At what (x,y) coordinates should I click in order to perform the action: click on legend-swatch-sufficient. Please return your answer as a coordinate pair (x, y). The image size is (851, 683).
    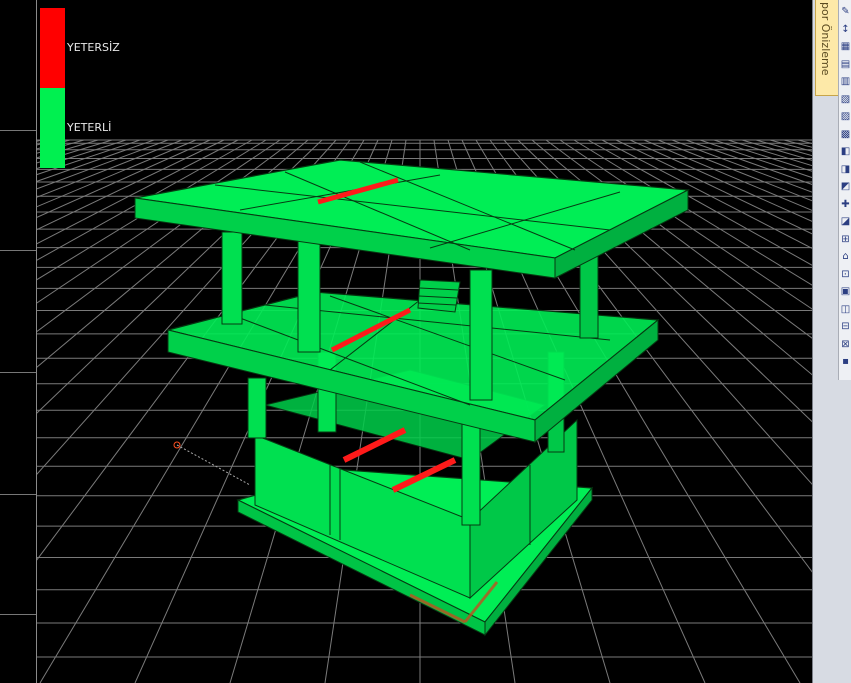
    Looking at the image, I should click on (52, 128).